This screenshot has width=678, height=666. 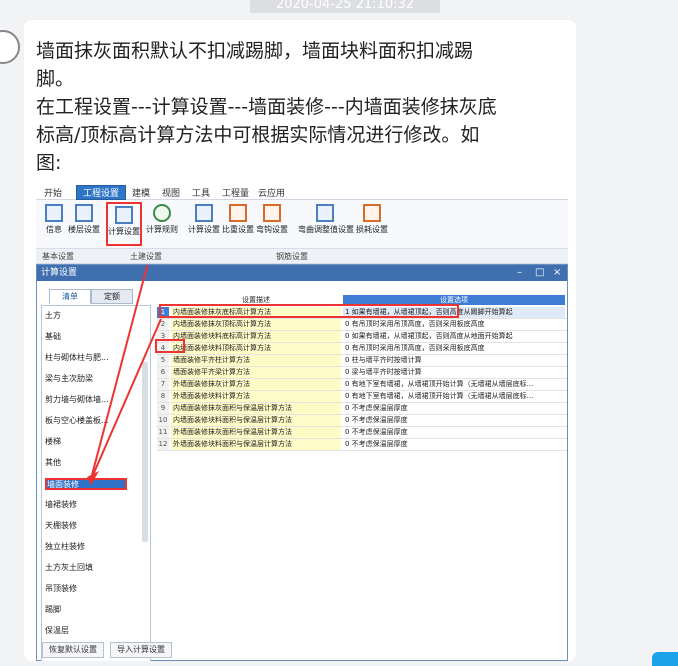 What do you see at coordinates (49, 163) in the screenshot?
I see `message-line: 图:` at bounding box center [49, 163].